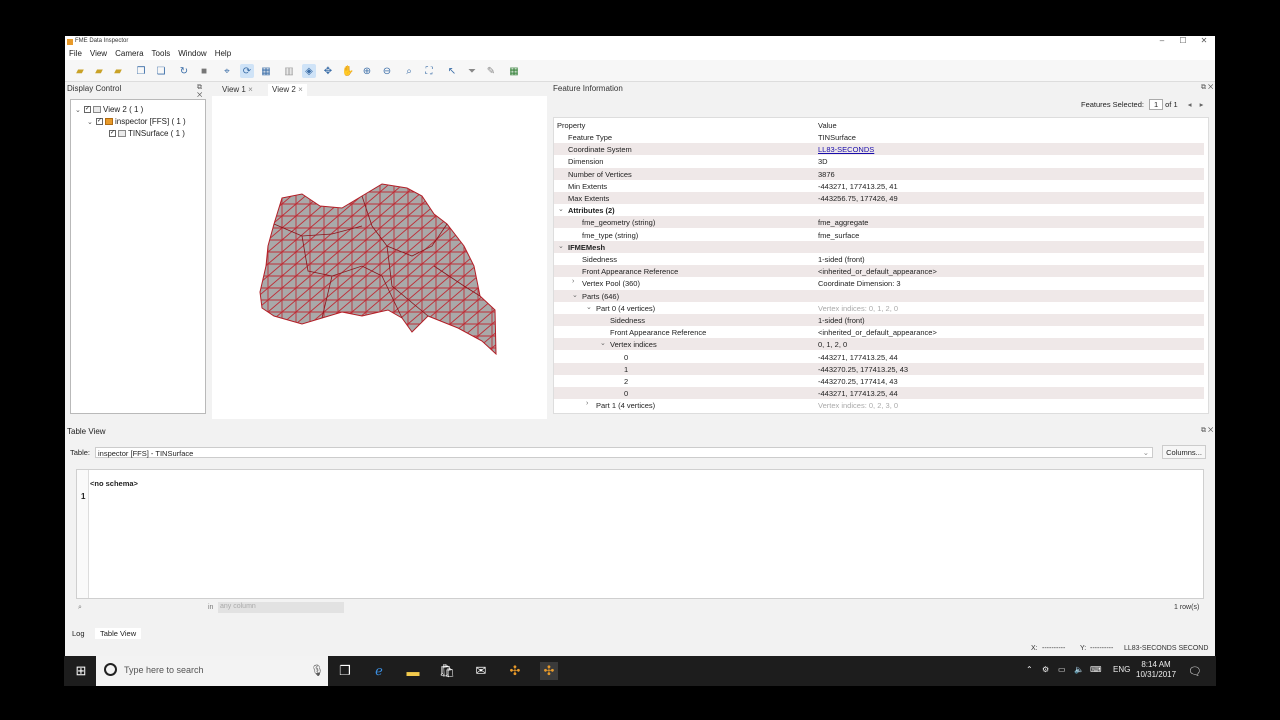  I want to click on edge-icon: ℯ, so click(379, 671).